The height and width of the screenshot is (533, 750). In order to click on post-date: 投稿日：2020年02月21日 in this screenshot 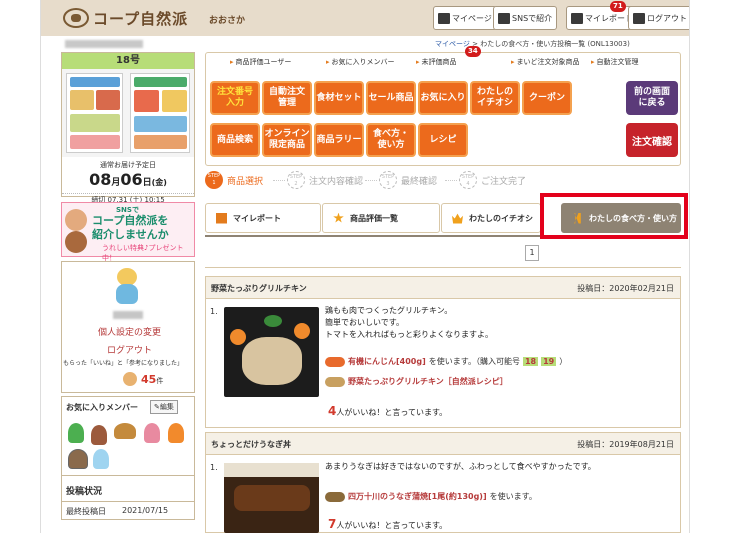, I will do `click(625, 288)`.